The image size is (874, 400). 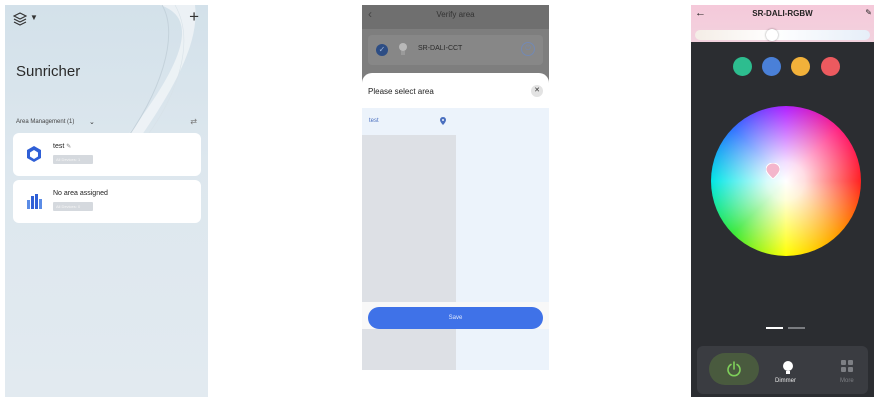 I want to click on area-list: test, so click(x=409, y=239).